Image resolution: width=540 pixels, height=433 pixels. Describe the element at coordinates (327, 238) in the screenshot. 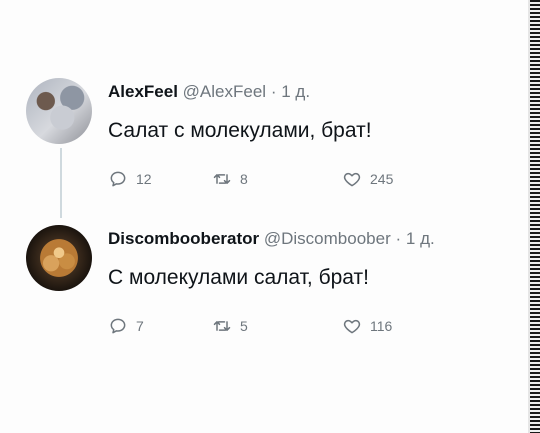

I see `author-handle: @Discomboober` at that location.